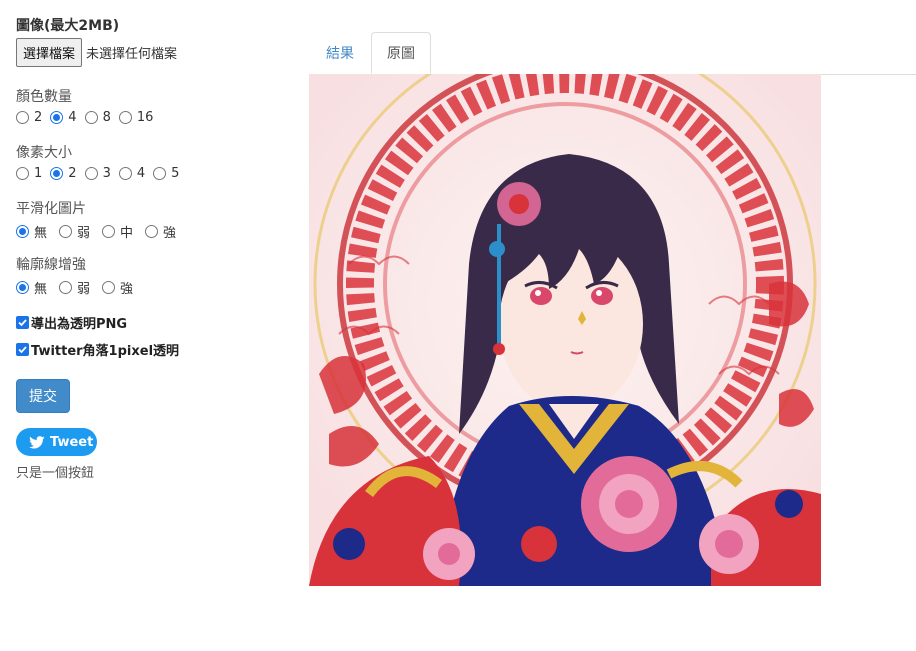  Describe the element at coordinates (117, 231) in the screenshot. I see `smoothing-option-medium: 中` at that location.